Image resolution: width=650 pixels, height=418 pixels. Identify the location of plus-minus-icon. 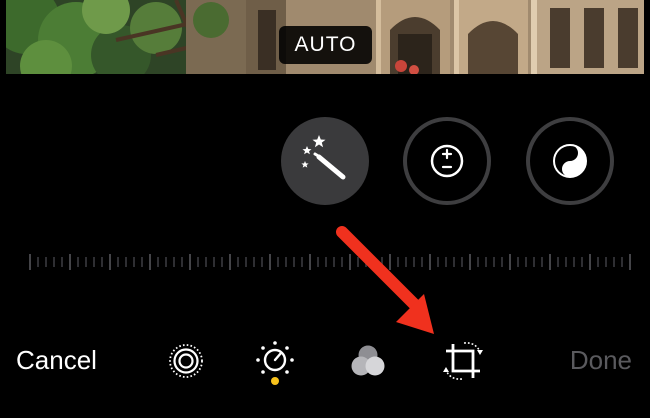
(447, 161).